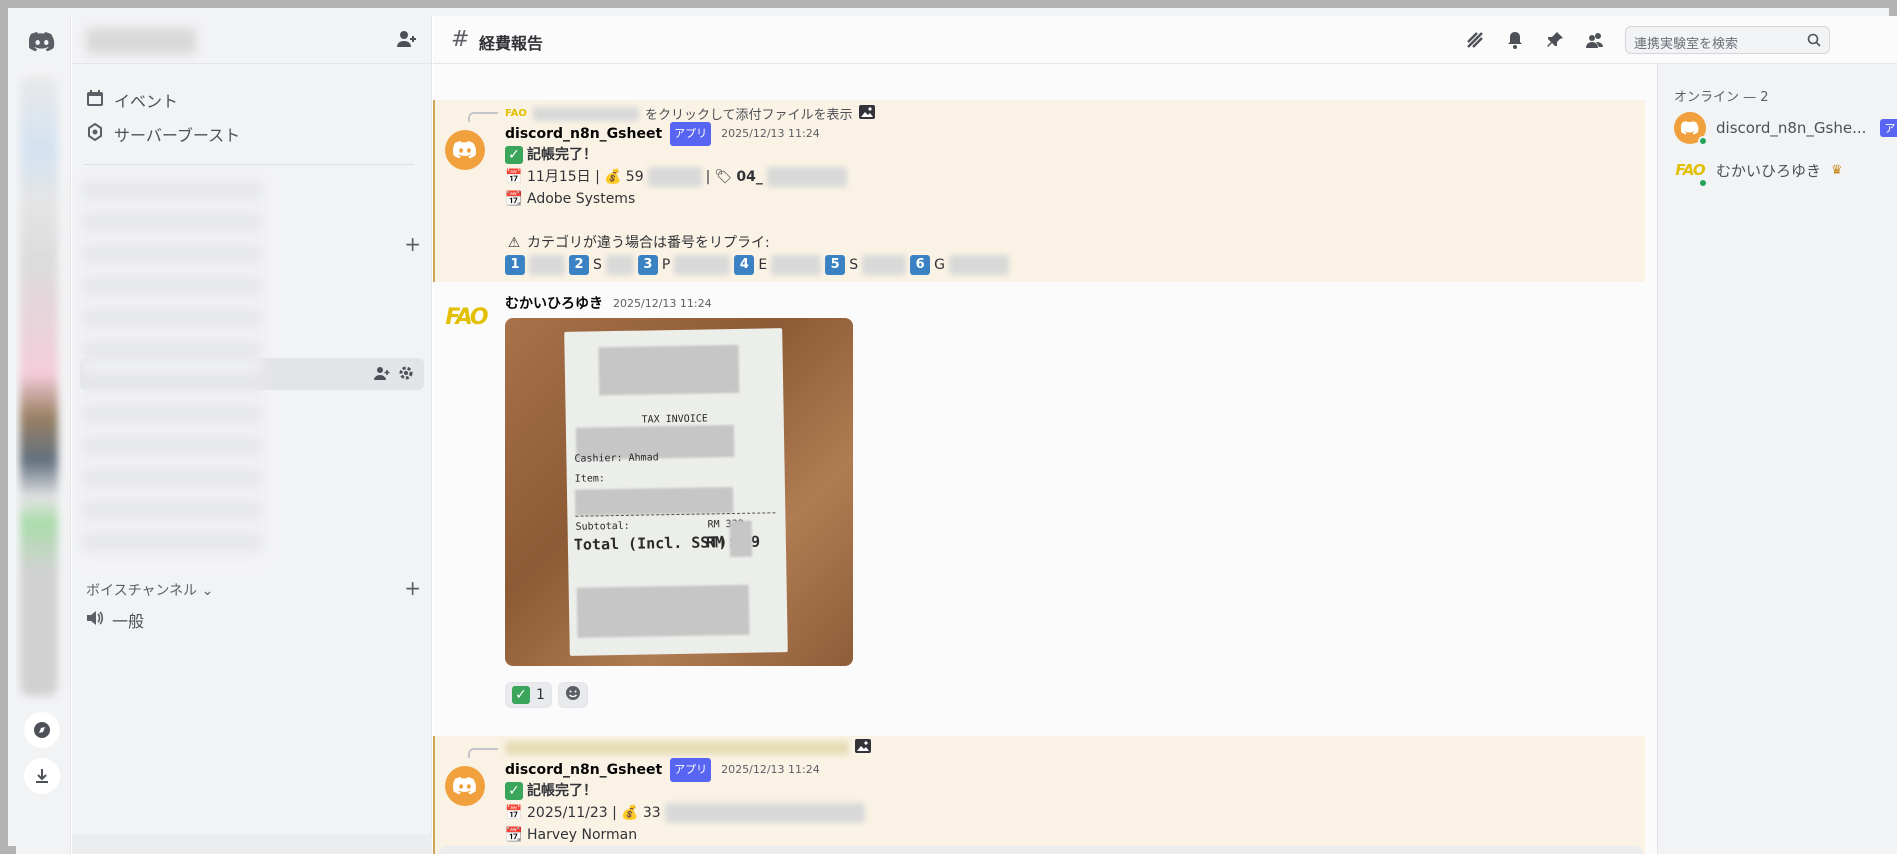 Image resolution: width=1897 pixels, height=854 pixels. What do you see at coordinates (516, 113) in the screenshot?
I see `reply-avatar-icon: FAO` at bounding box center [516, 113].